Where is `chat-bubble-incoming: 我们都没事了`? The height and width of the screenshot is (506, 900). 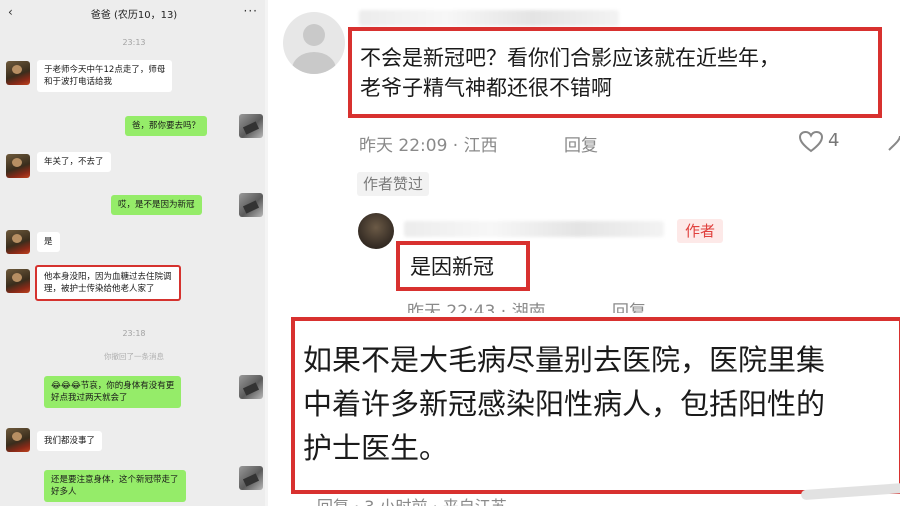 chat-bubble-incoming: 我们都没事了 is located at coordinates (70, 441).